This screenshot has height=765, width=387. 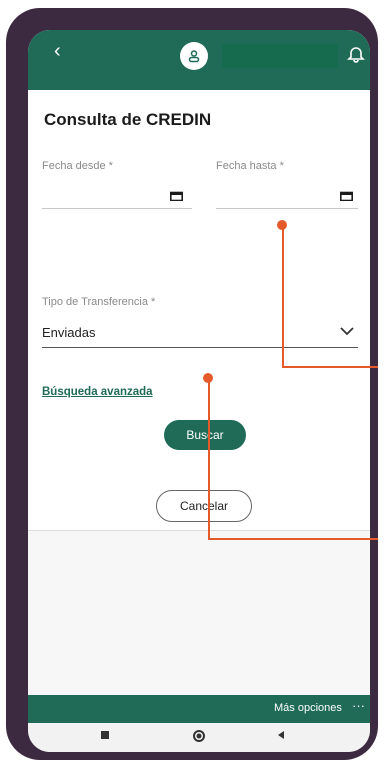 I want to click on tipo-transferencia-select: Enviadas, so click(x=68, y=332).